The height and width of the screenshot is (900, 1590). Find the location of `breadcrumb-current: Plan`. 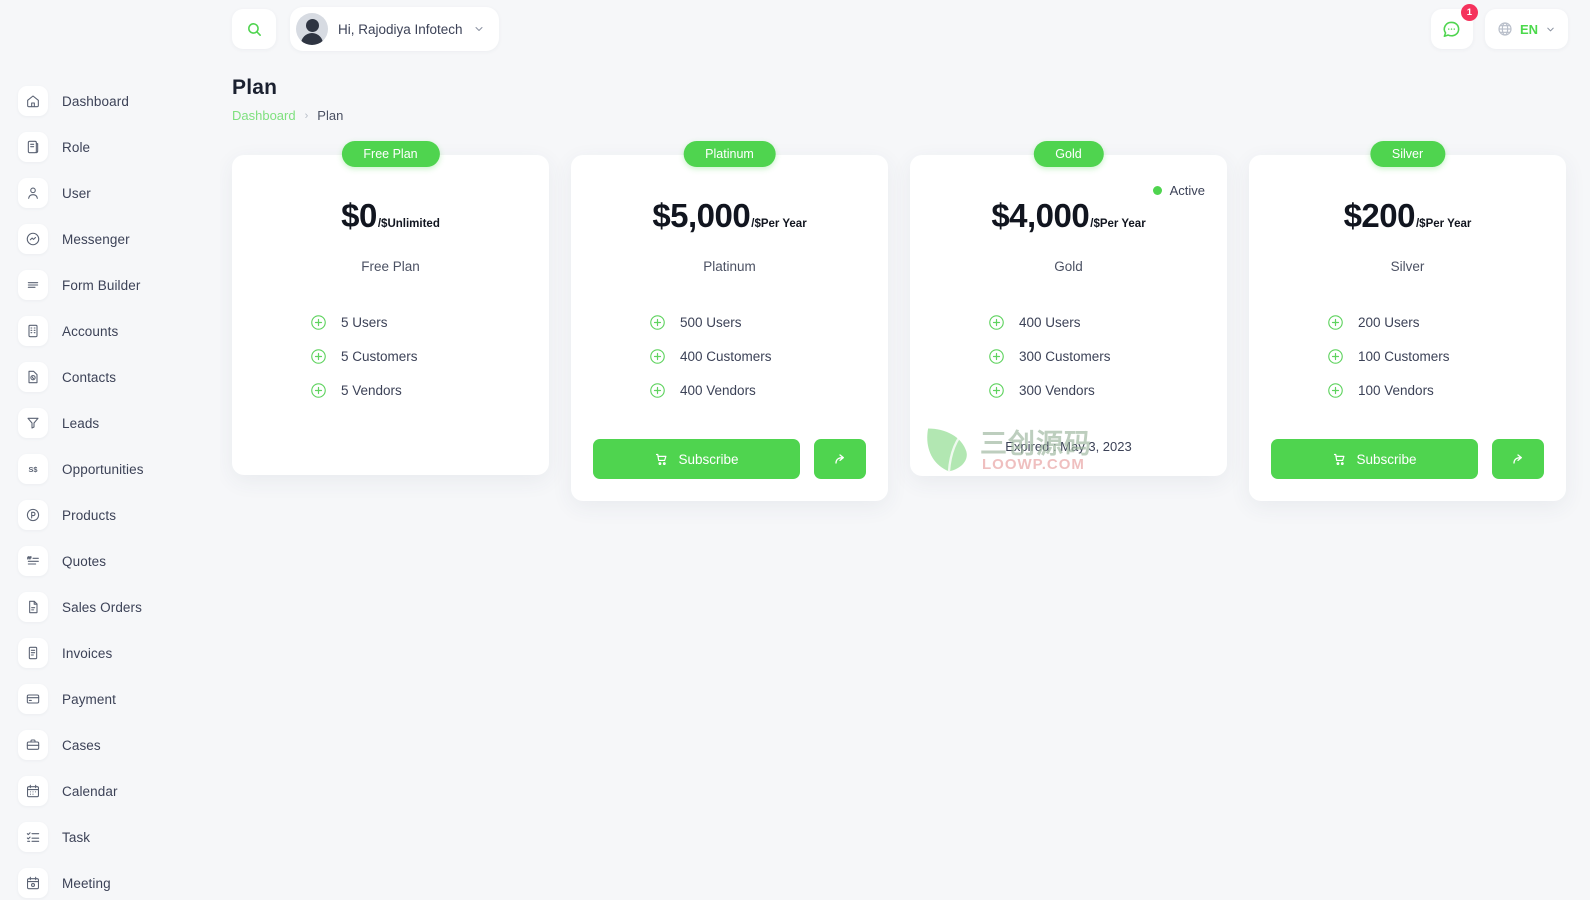

breadcrumb-current: Plan is located at coordinates (330, 115).